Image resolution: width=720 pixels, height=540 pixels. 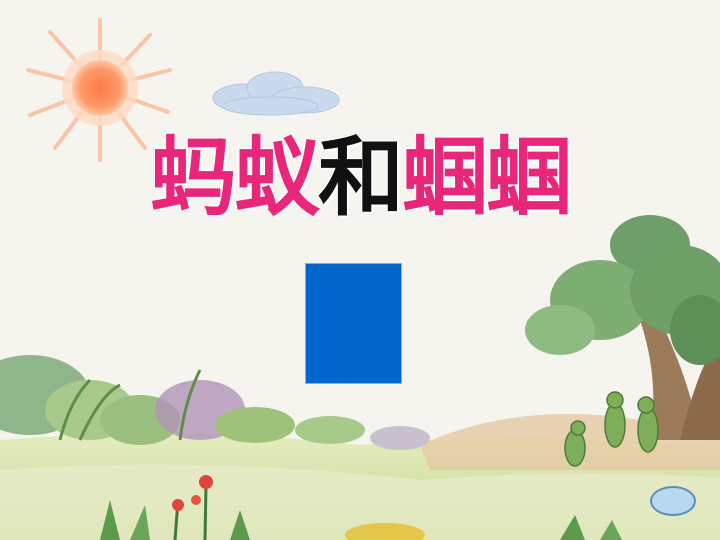 I want to click on blue-rectangle, so click(x=353, y=323).